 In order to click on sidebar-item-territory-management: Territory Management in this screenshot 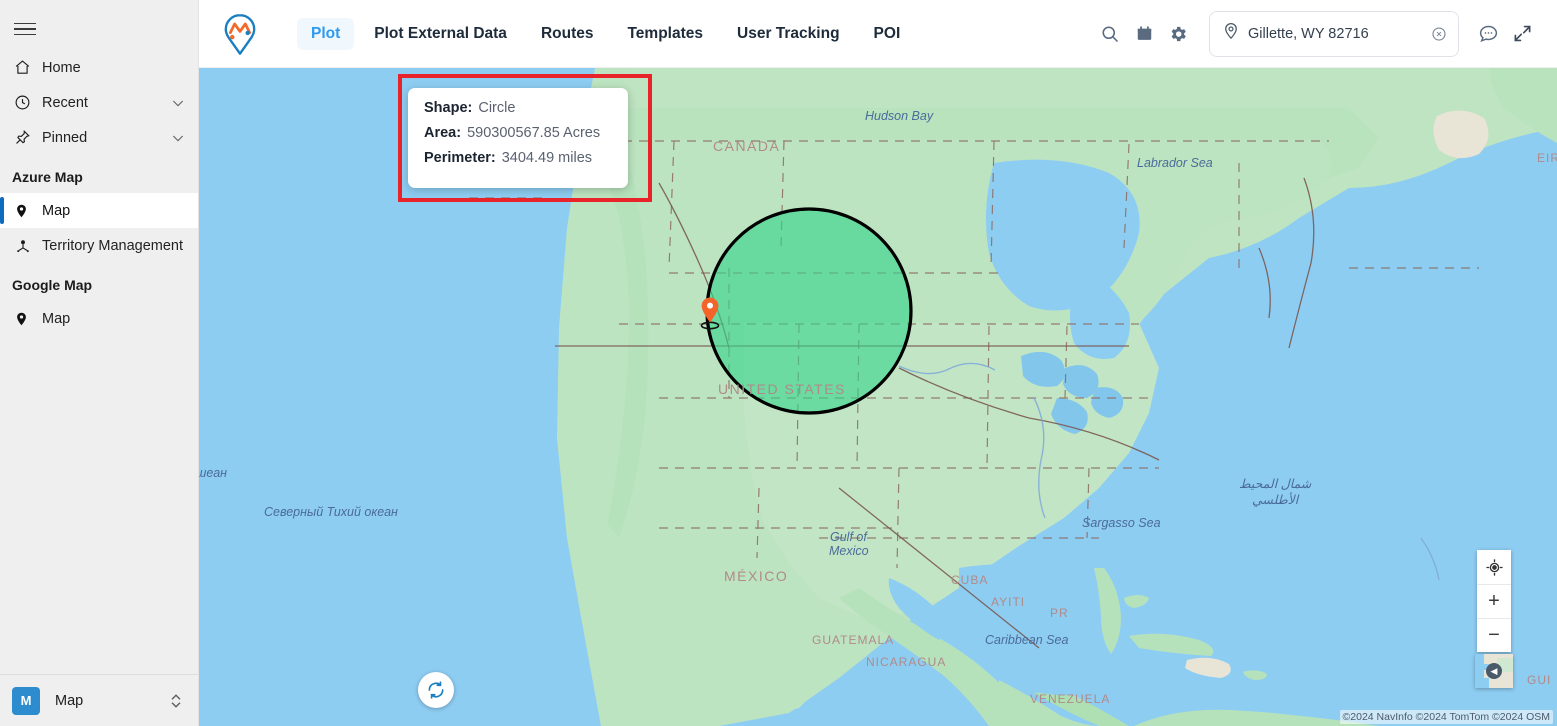, I will do `click(99, 245)`.